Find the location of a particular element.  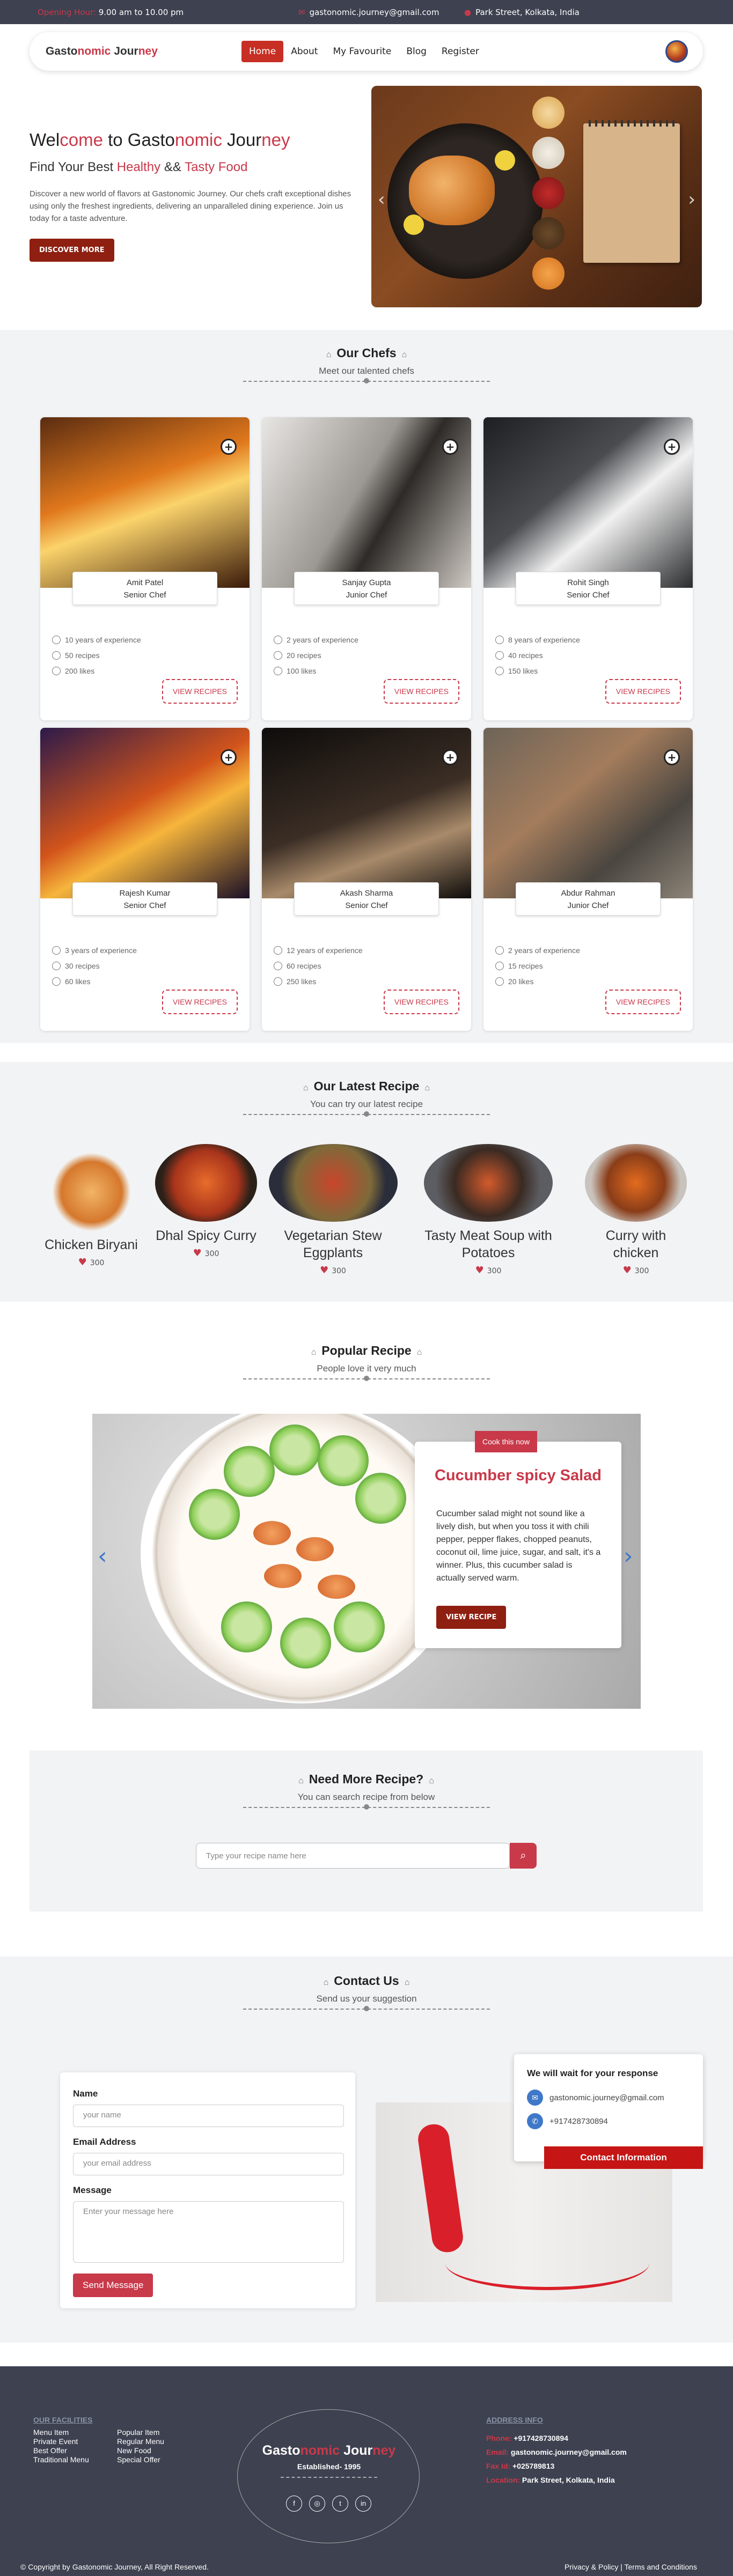

nav-blog: Blog is located at coordinates (417, 51).